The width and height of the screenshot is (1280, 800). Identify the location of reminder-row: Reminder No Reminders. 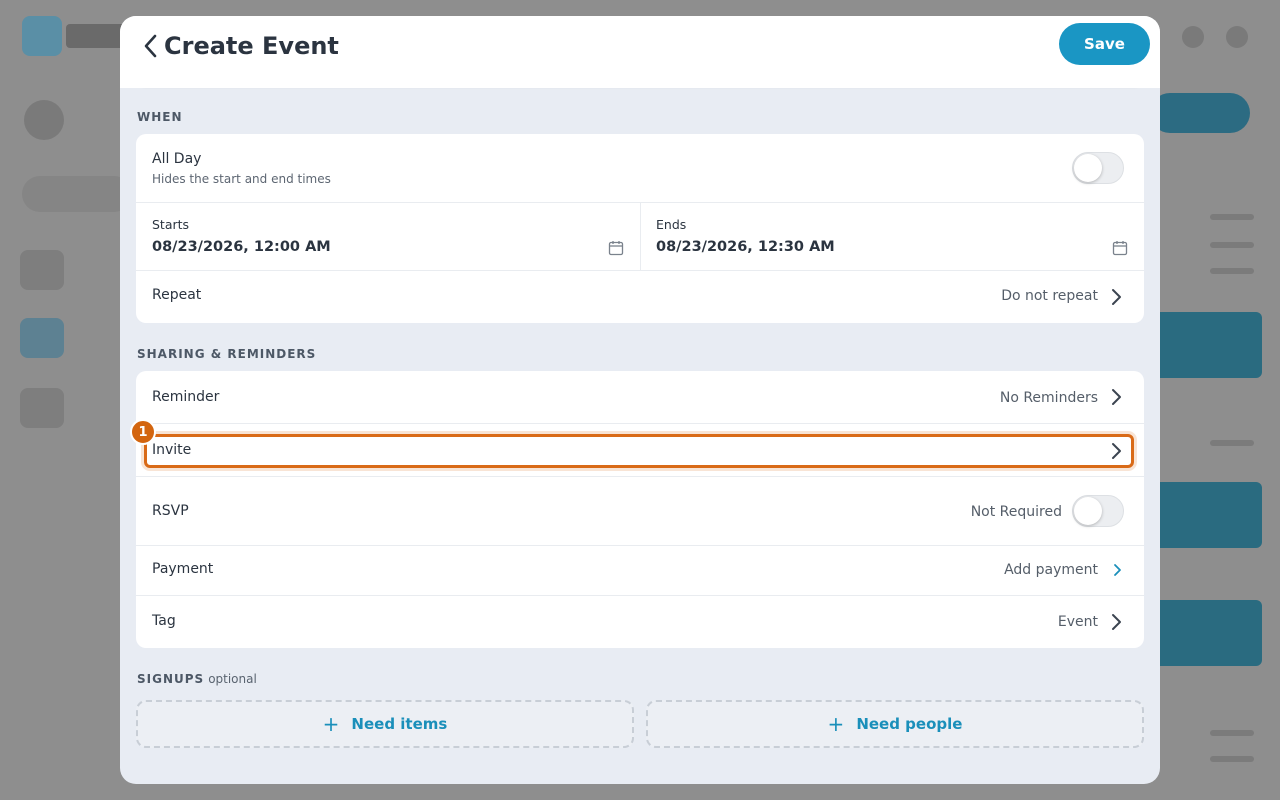
(640, 397).